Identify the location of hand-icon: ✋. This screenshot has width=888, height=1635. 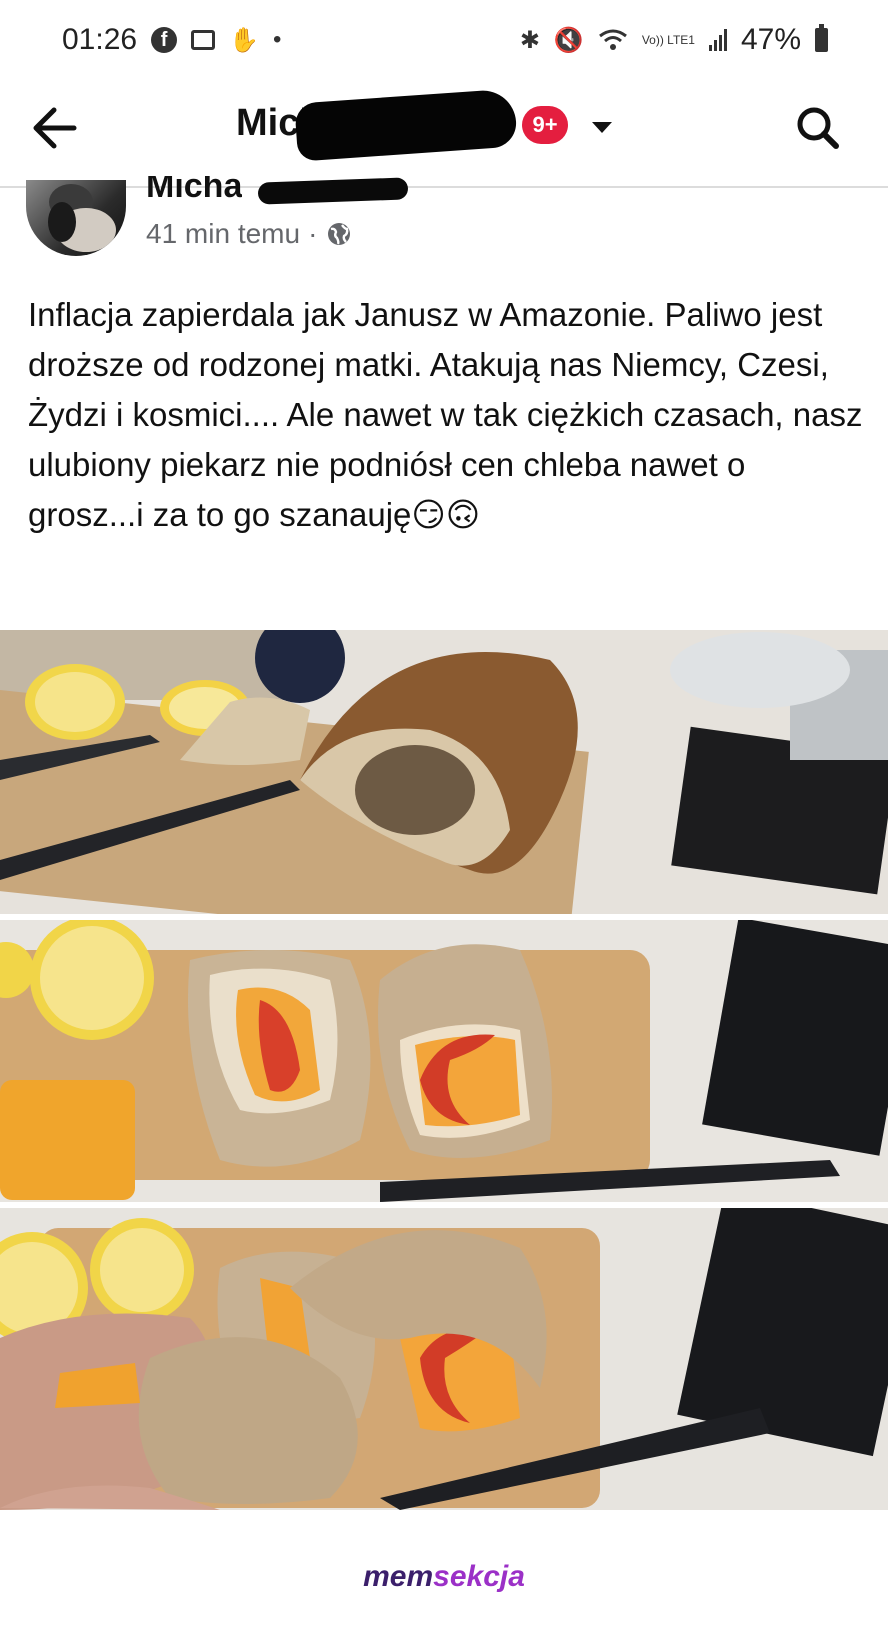
(244, 40).